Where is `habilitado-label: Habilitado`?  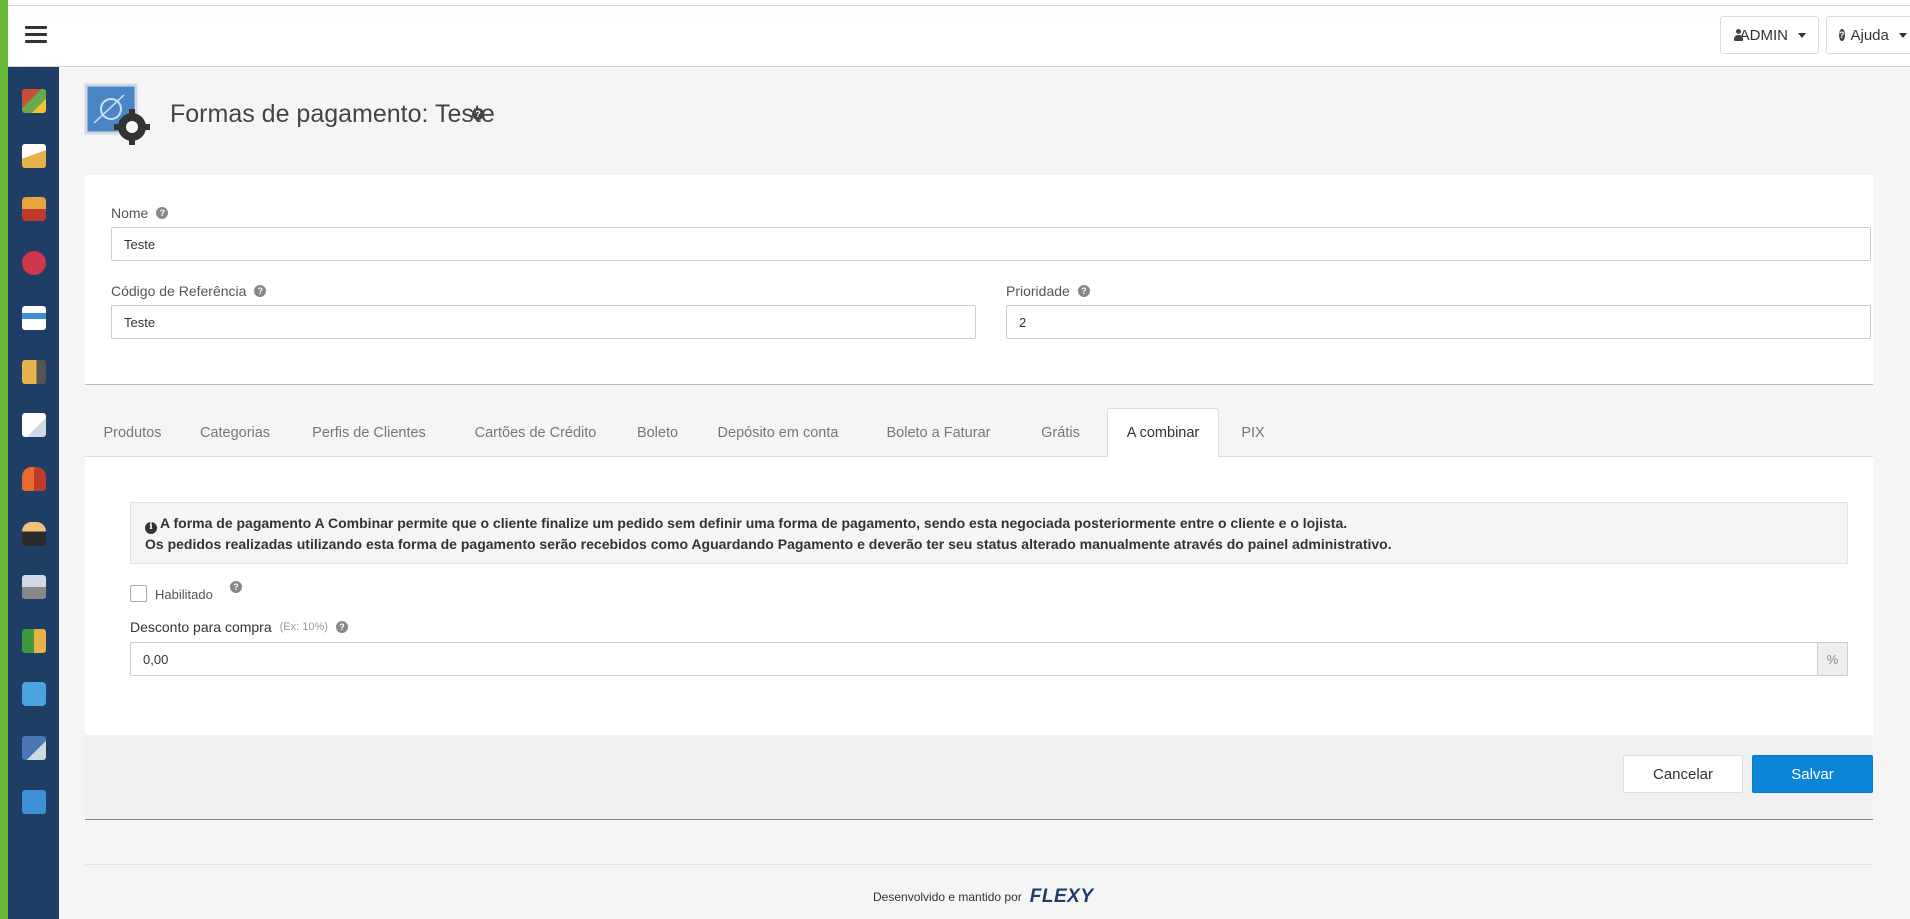
habilitado-label: Habilitado is located at coordinates (184, 594).